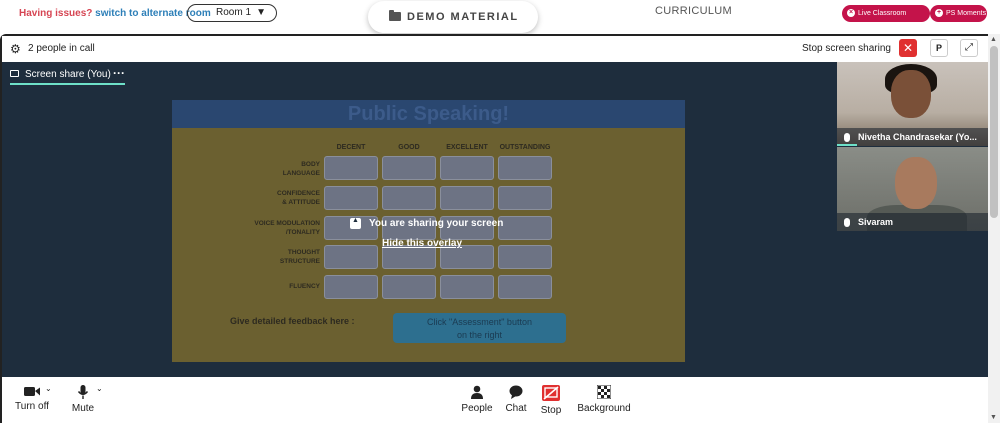  I want to click on ps-moments-icon: +, so click(939, 13).